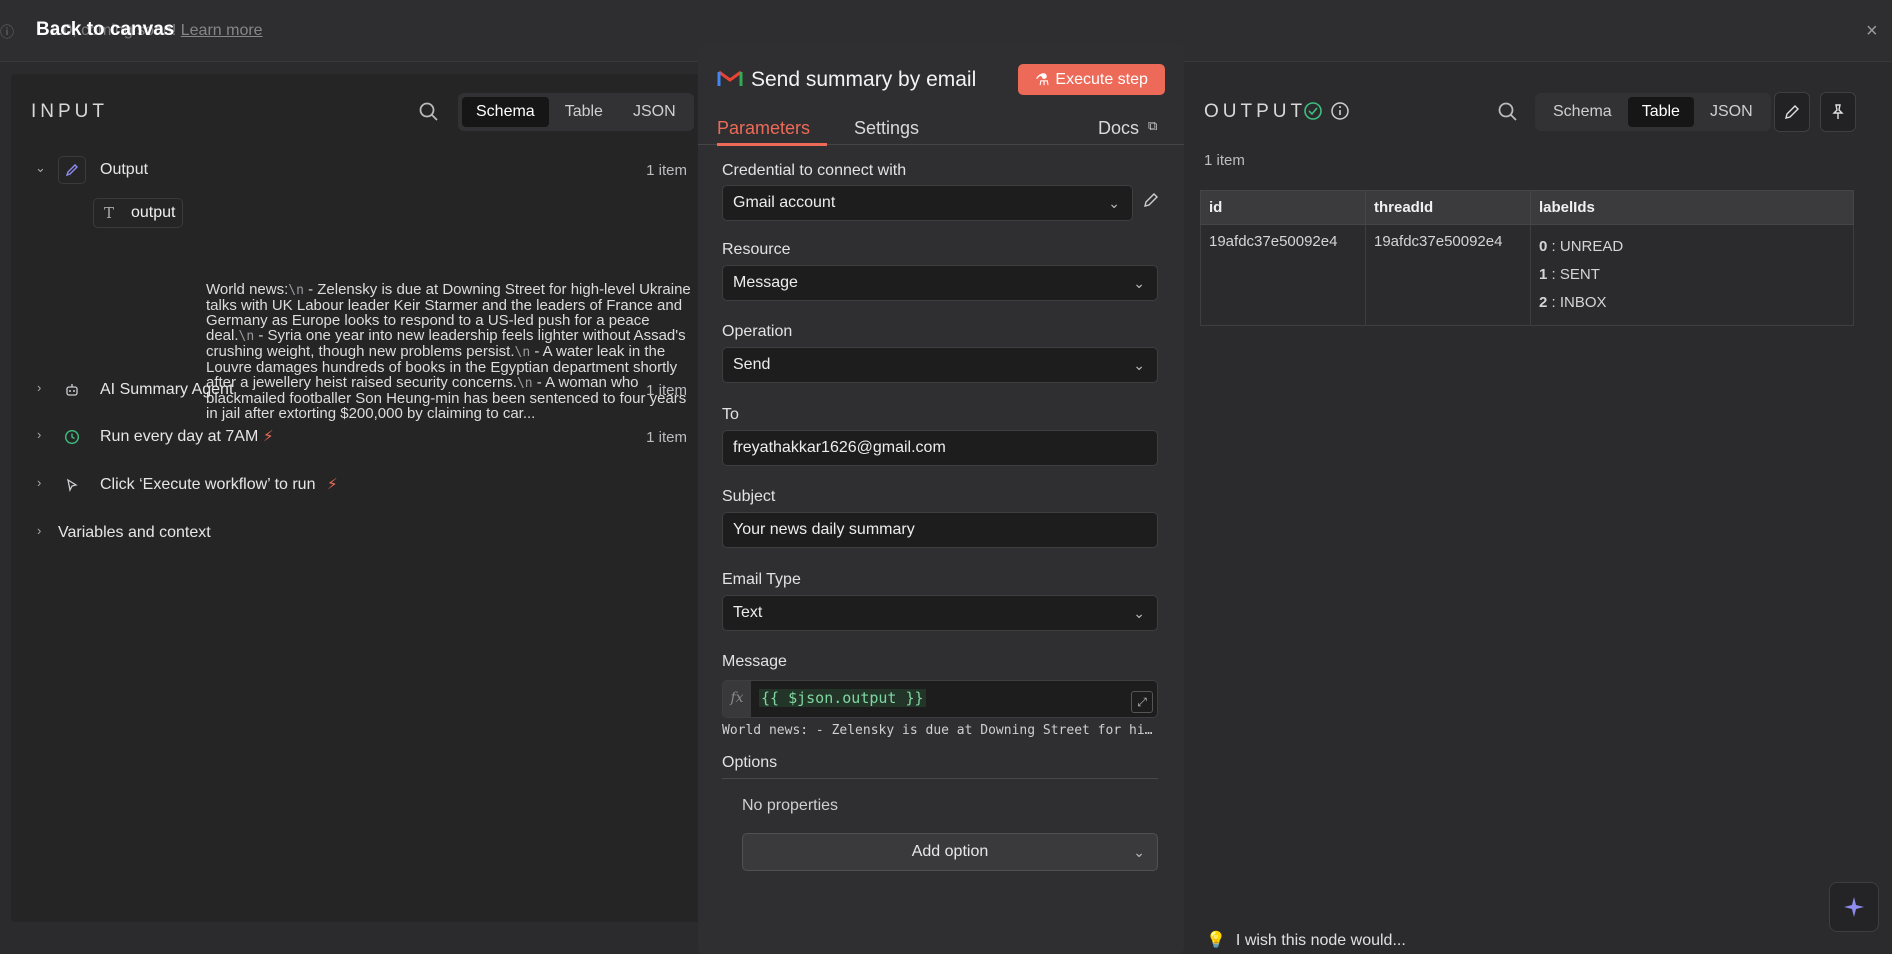 The height and width of the screenshot is (954, 1892). I want to click on lightbulb-icon: 💡, so click(1216, 940).